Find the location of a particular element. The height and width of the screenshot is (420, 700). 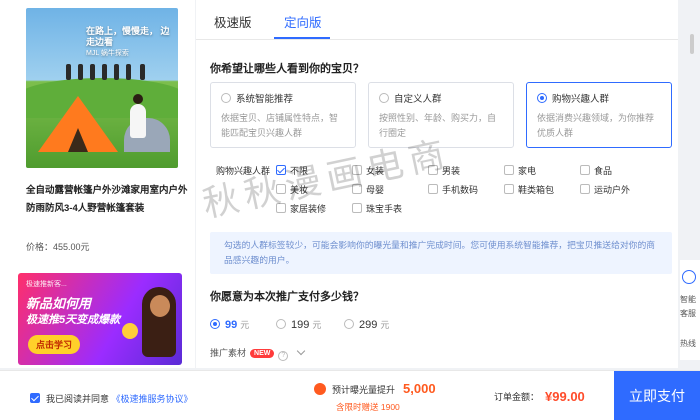

smart-service-widget: 智能 客服 热线 is located at coordinates (690, 310).